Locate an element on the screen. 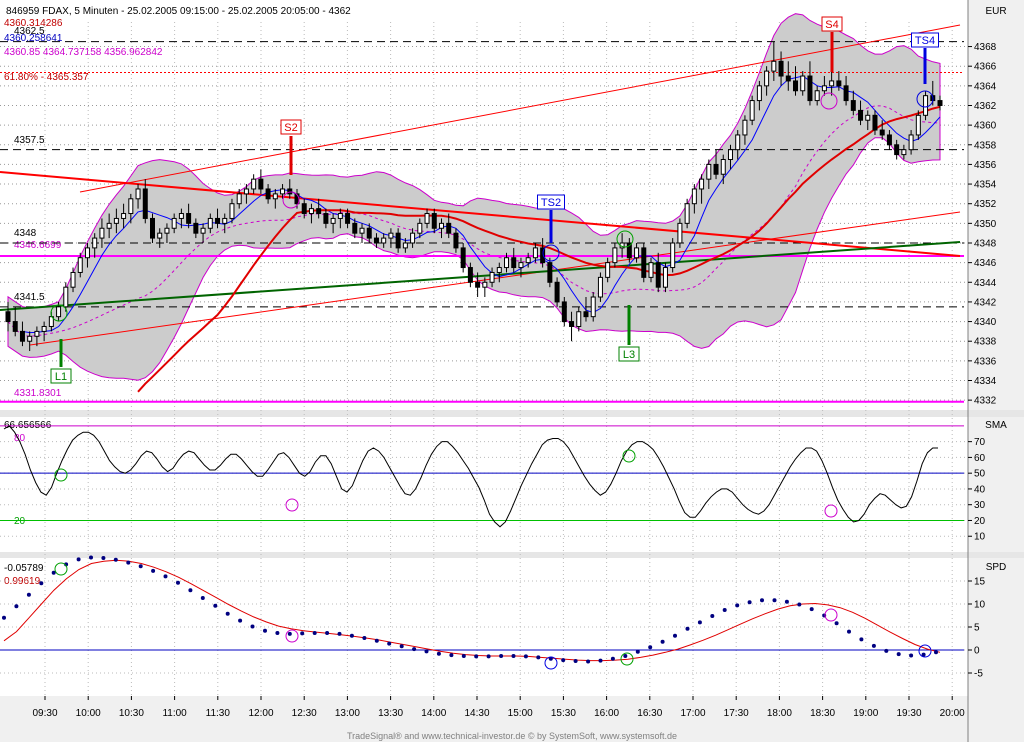  time-tick-label: 12:30 is located at coordinates (304, 713).